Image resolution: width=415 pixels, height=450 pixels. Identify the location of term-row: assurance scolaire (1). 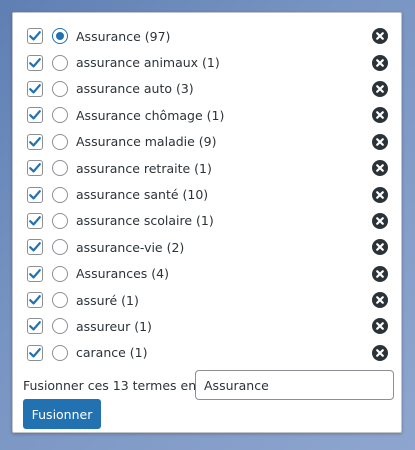
(207, 221).